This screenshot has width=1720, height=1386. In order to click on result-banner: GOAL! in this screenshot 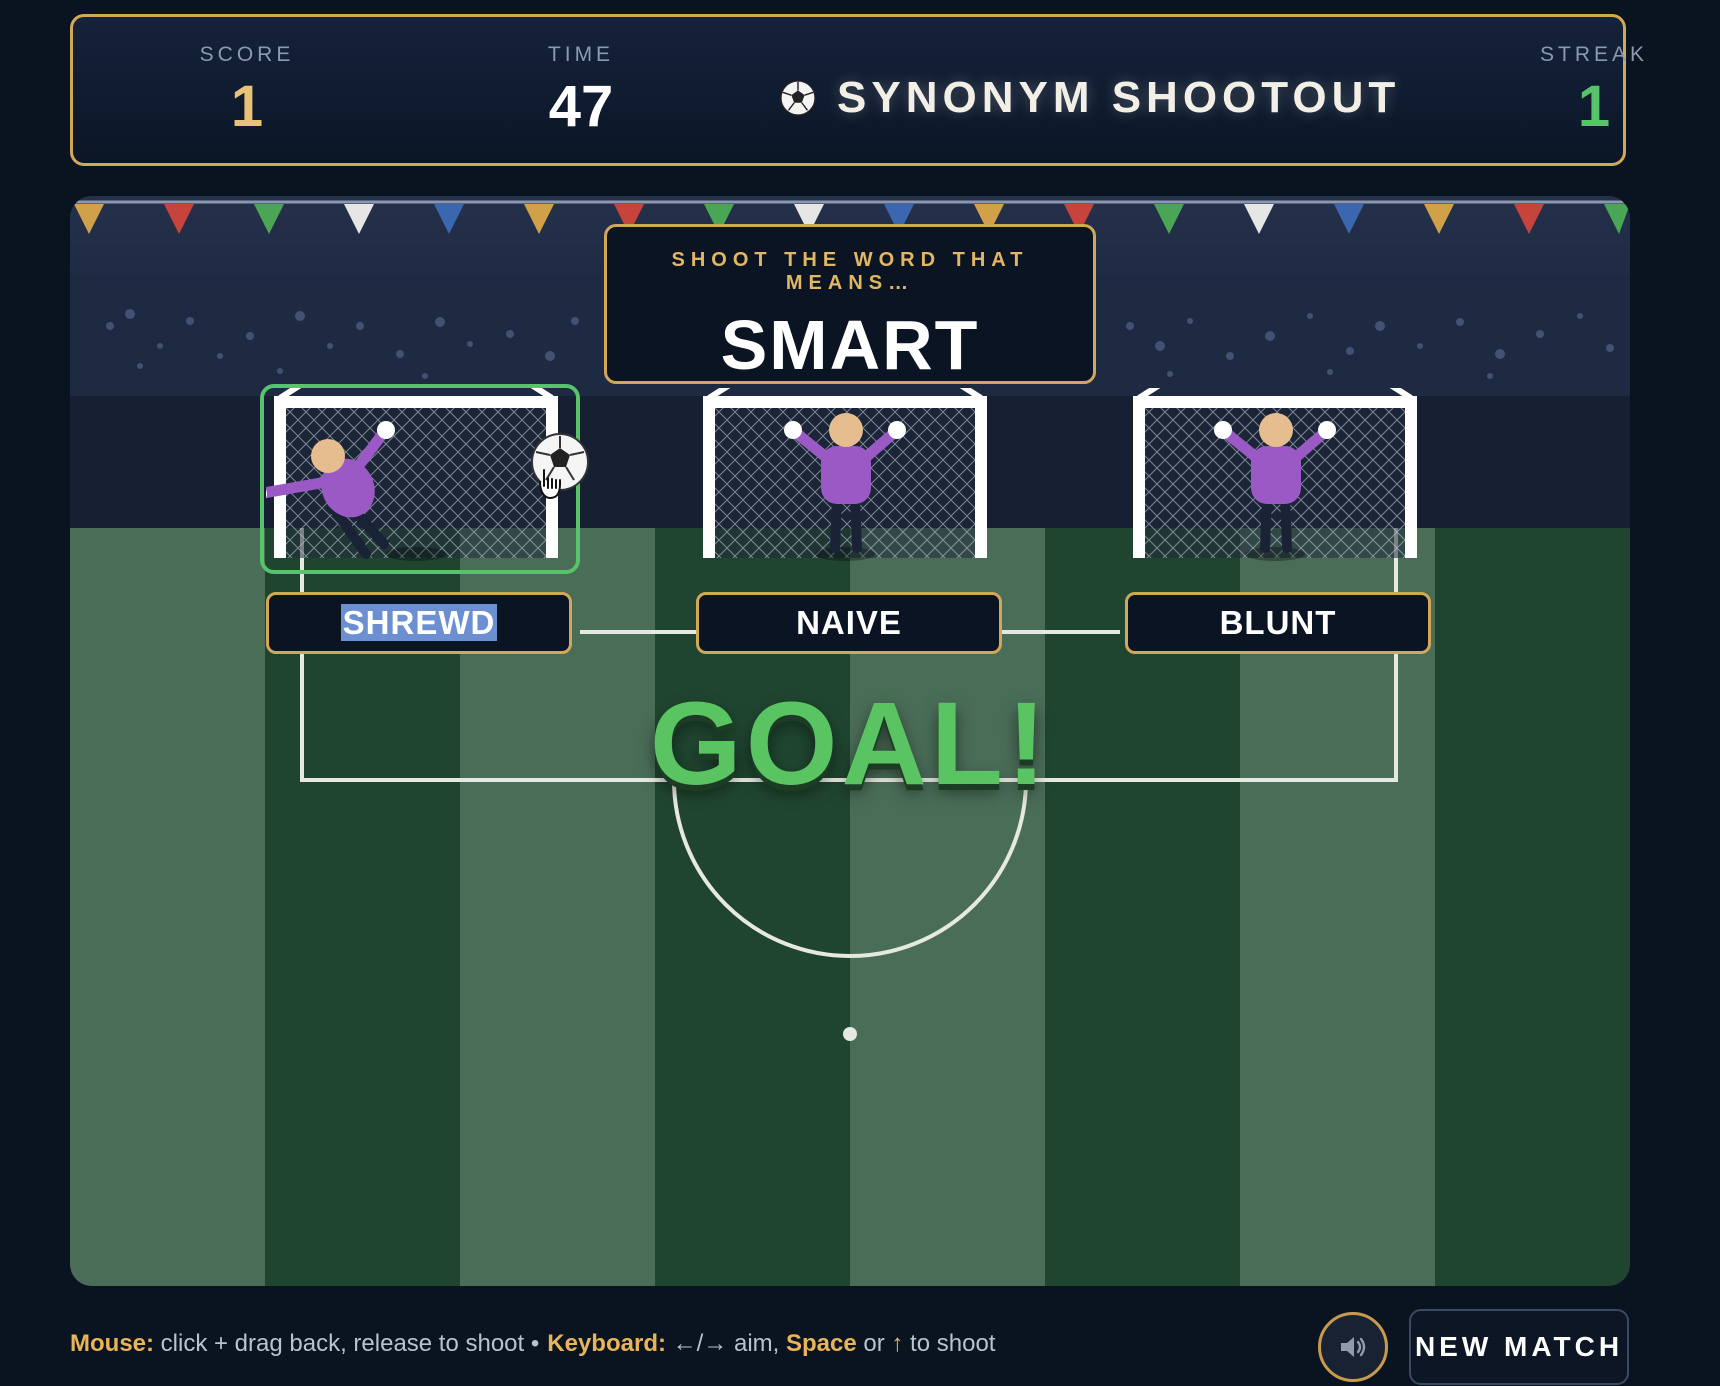, I will do `click(850, 744)`.